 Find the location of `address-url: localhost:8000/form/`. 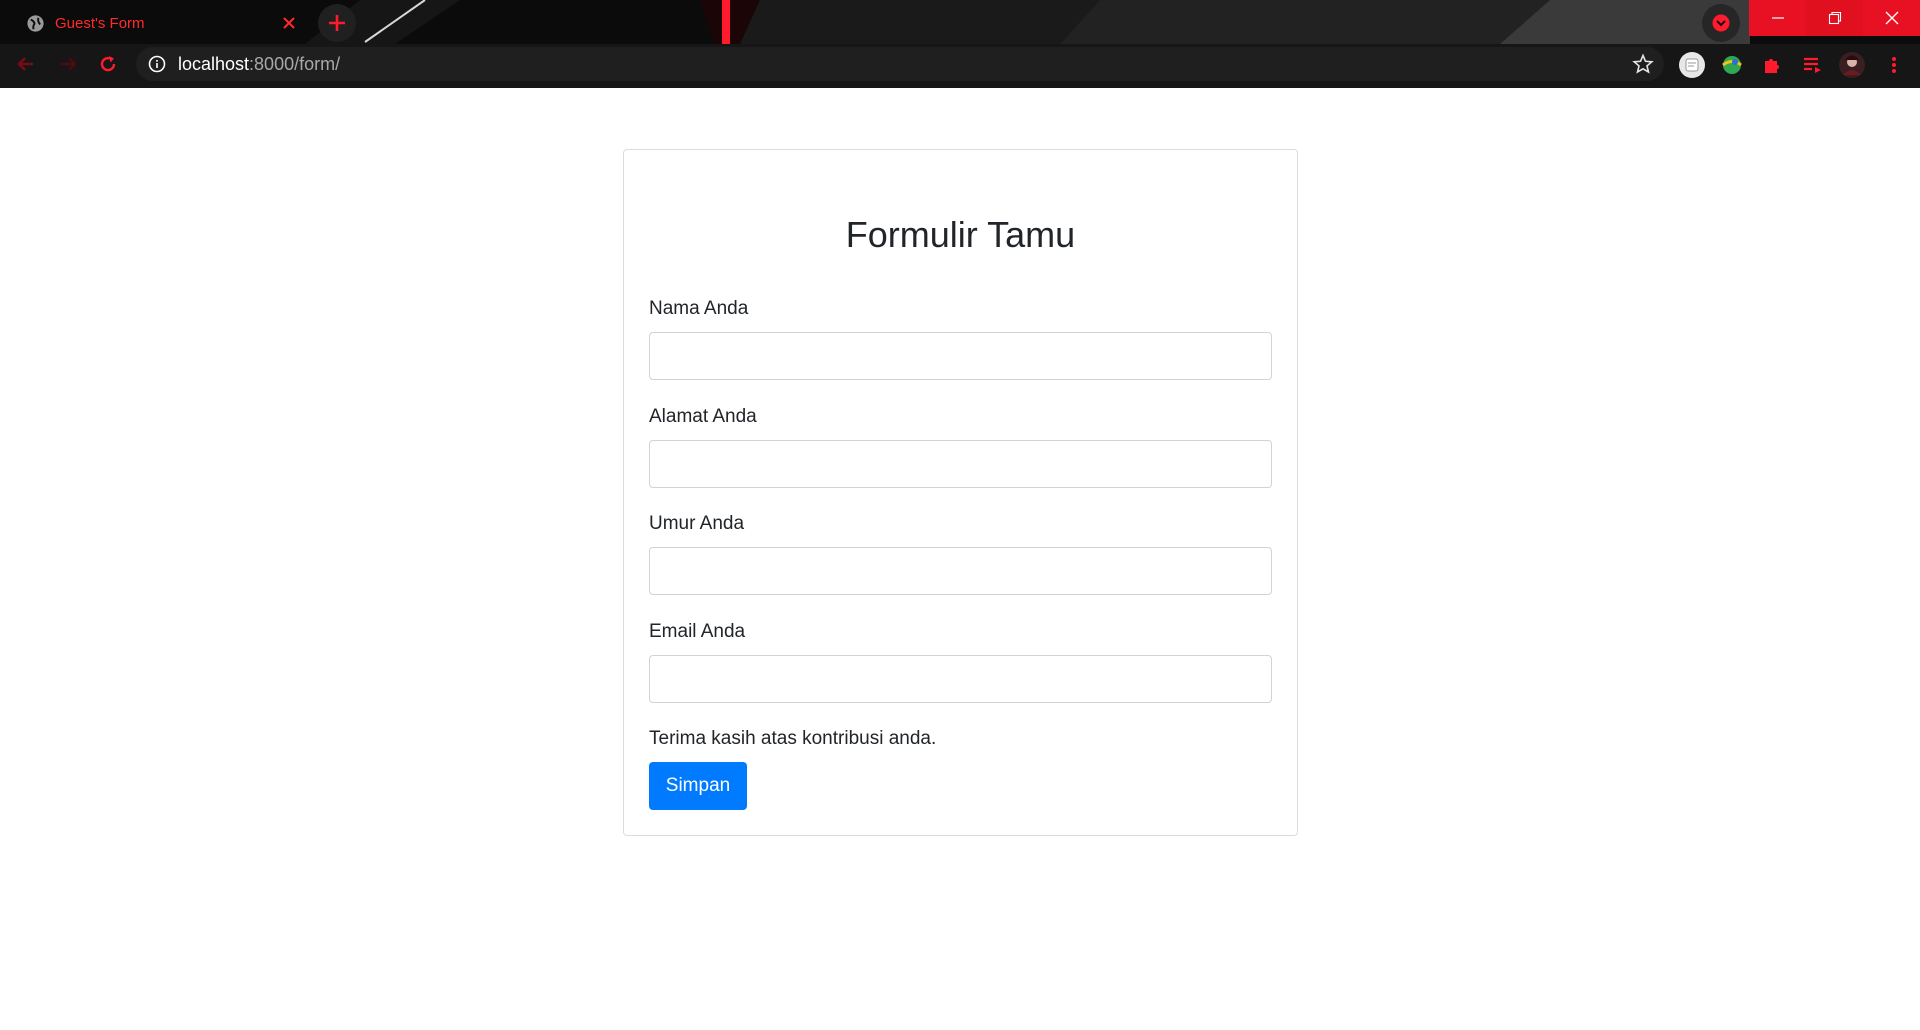

address-url: localhost:8000/form/ is located at coordinates (259, 64).